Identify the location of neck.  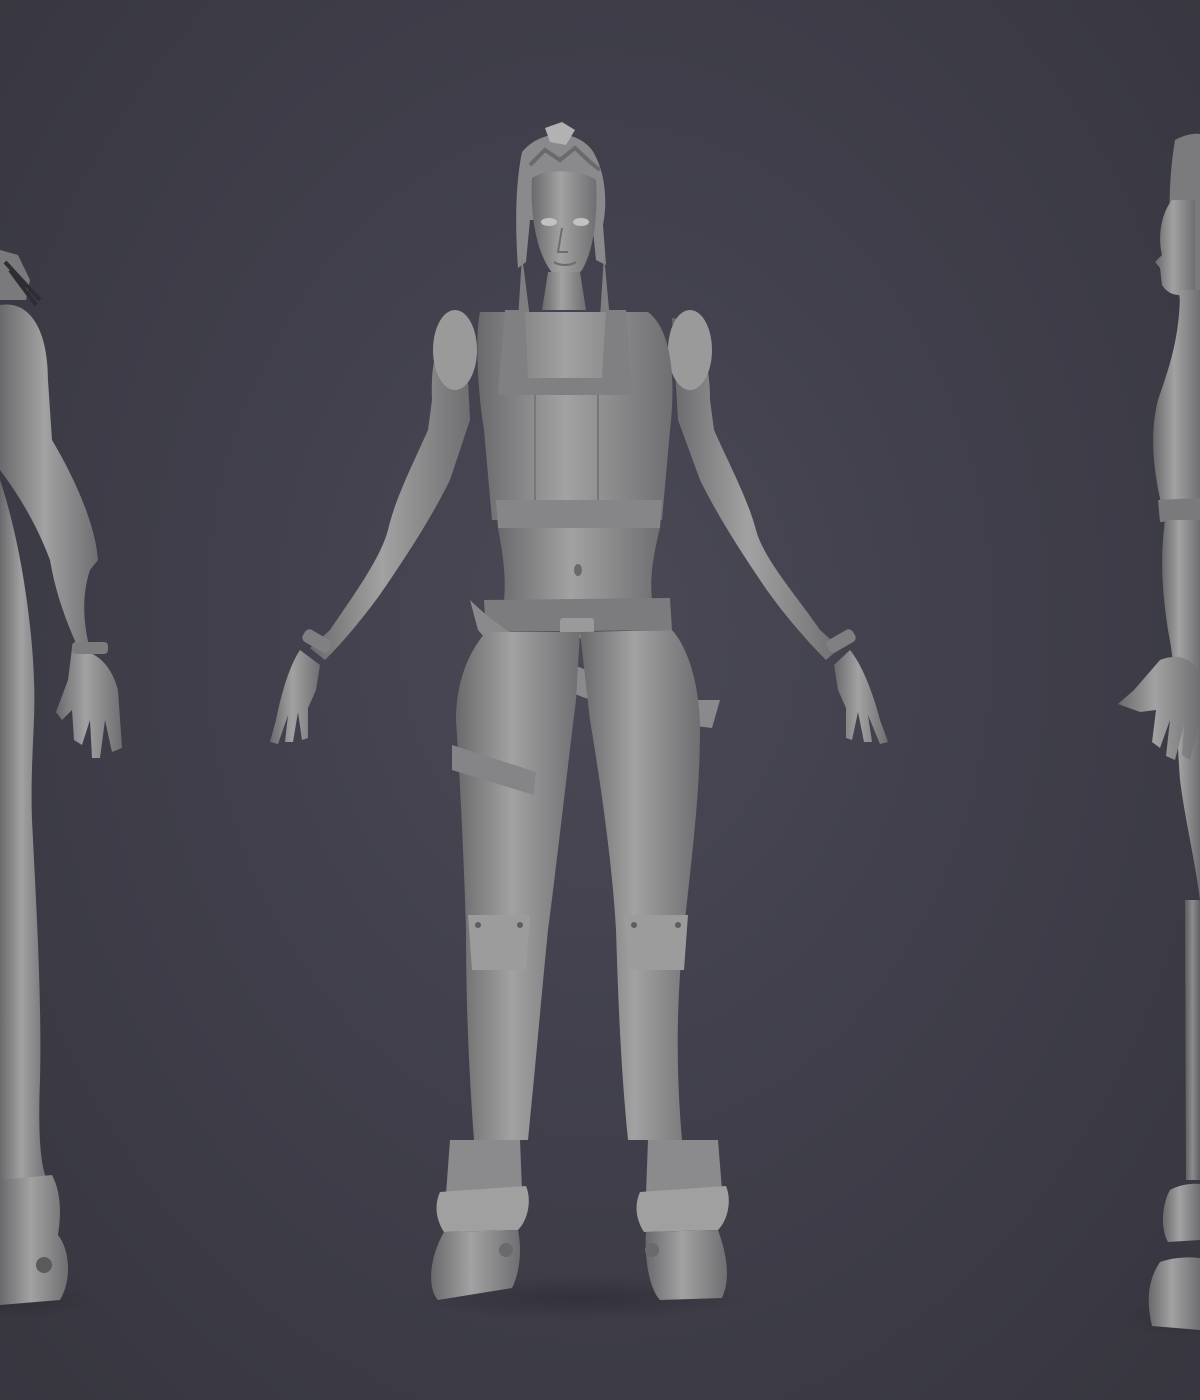
(564, 291).